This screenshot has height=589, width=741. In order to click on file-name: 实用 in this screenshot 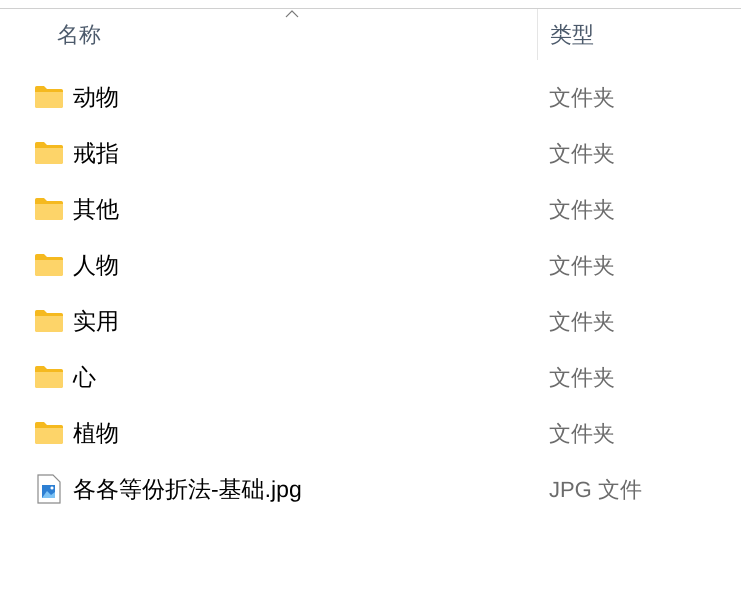, I will do `click(96, 321)`.